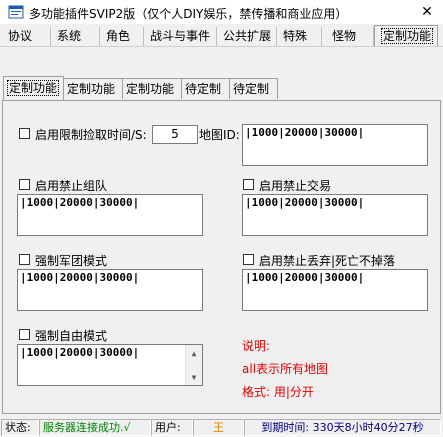  I want to click on sub-tab-bar: 定制功能 定制功能 定制功能 待定制 待定制, so click(221, 88).